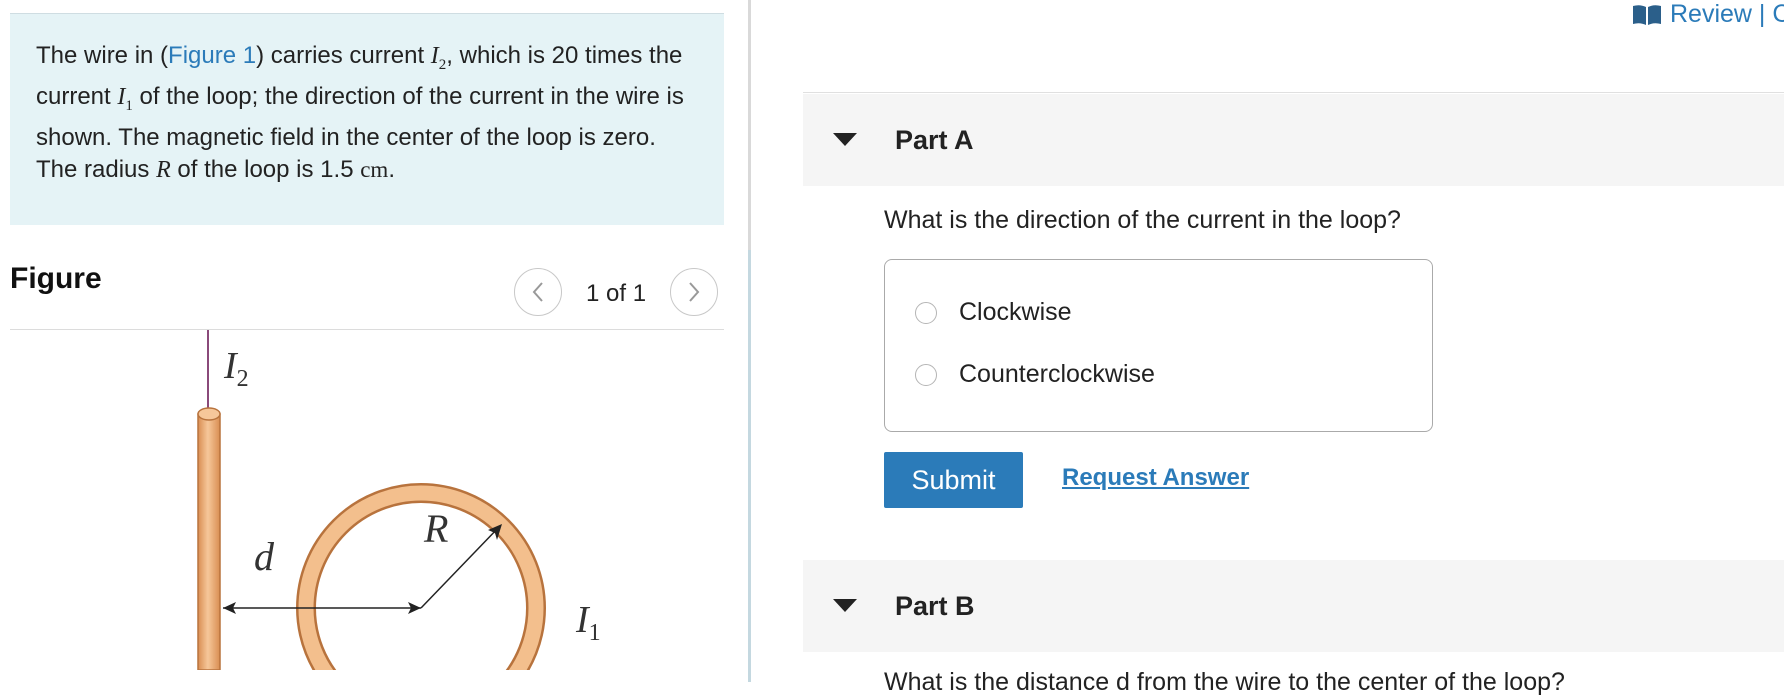 The width and height of the screenshot is (1784, 697). What do you see at coordinates (953, 480) in the screenshot?
I see `submit-button: Submit` at bounding box center [953, 480].